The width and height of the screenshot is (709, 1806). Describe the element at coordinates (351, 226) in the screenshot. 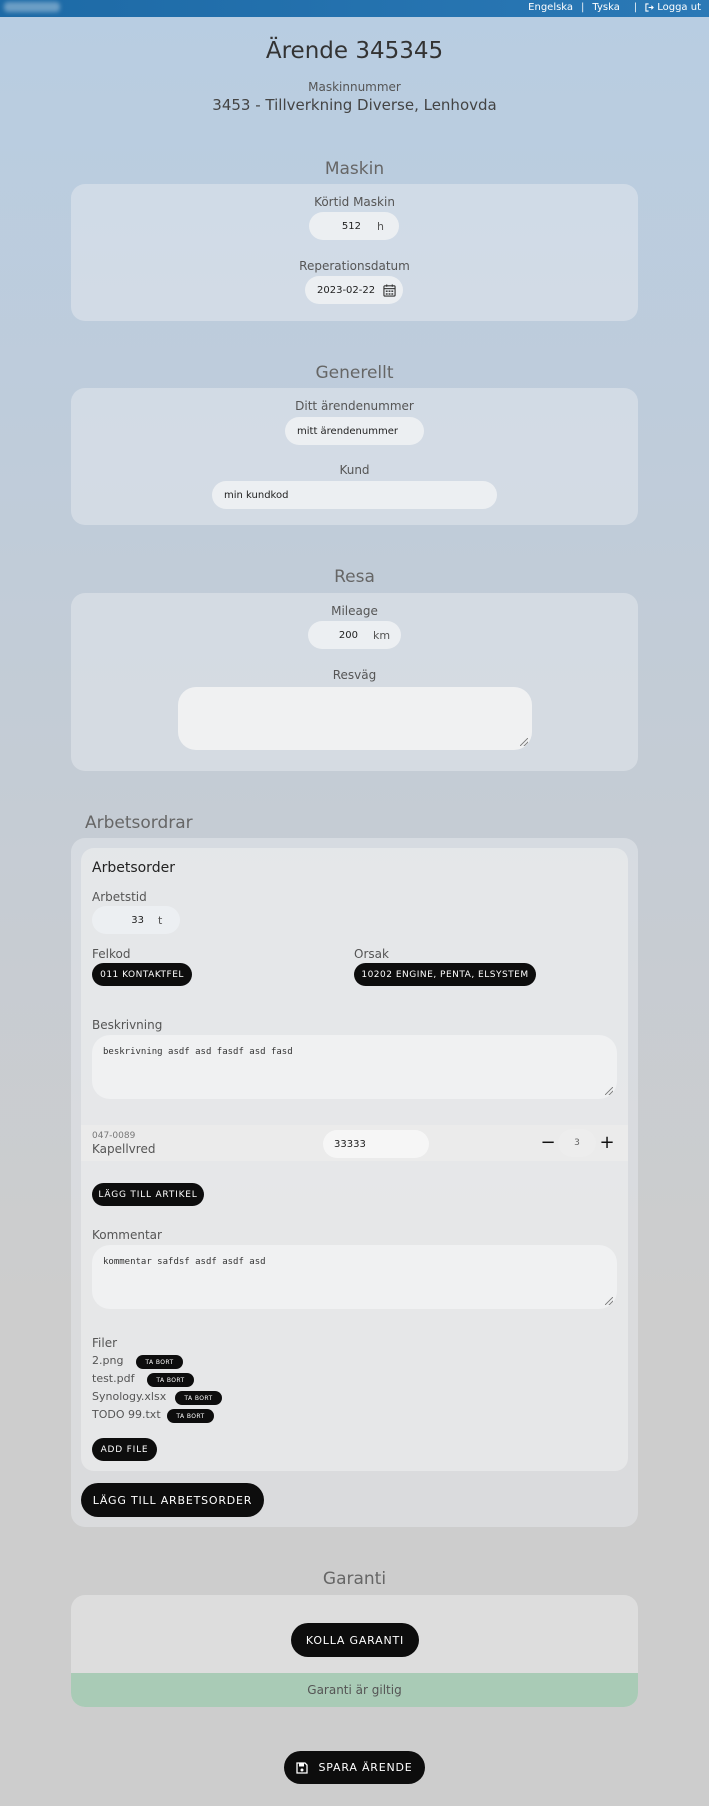

I see `runtime-value: 512` at that location.